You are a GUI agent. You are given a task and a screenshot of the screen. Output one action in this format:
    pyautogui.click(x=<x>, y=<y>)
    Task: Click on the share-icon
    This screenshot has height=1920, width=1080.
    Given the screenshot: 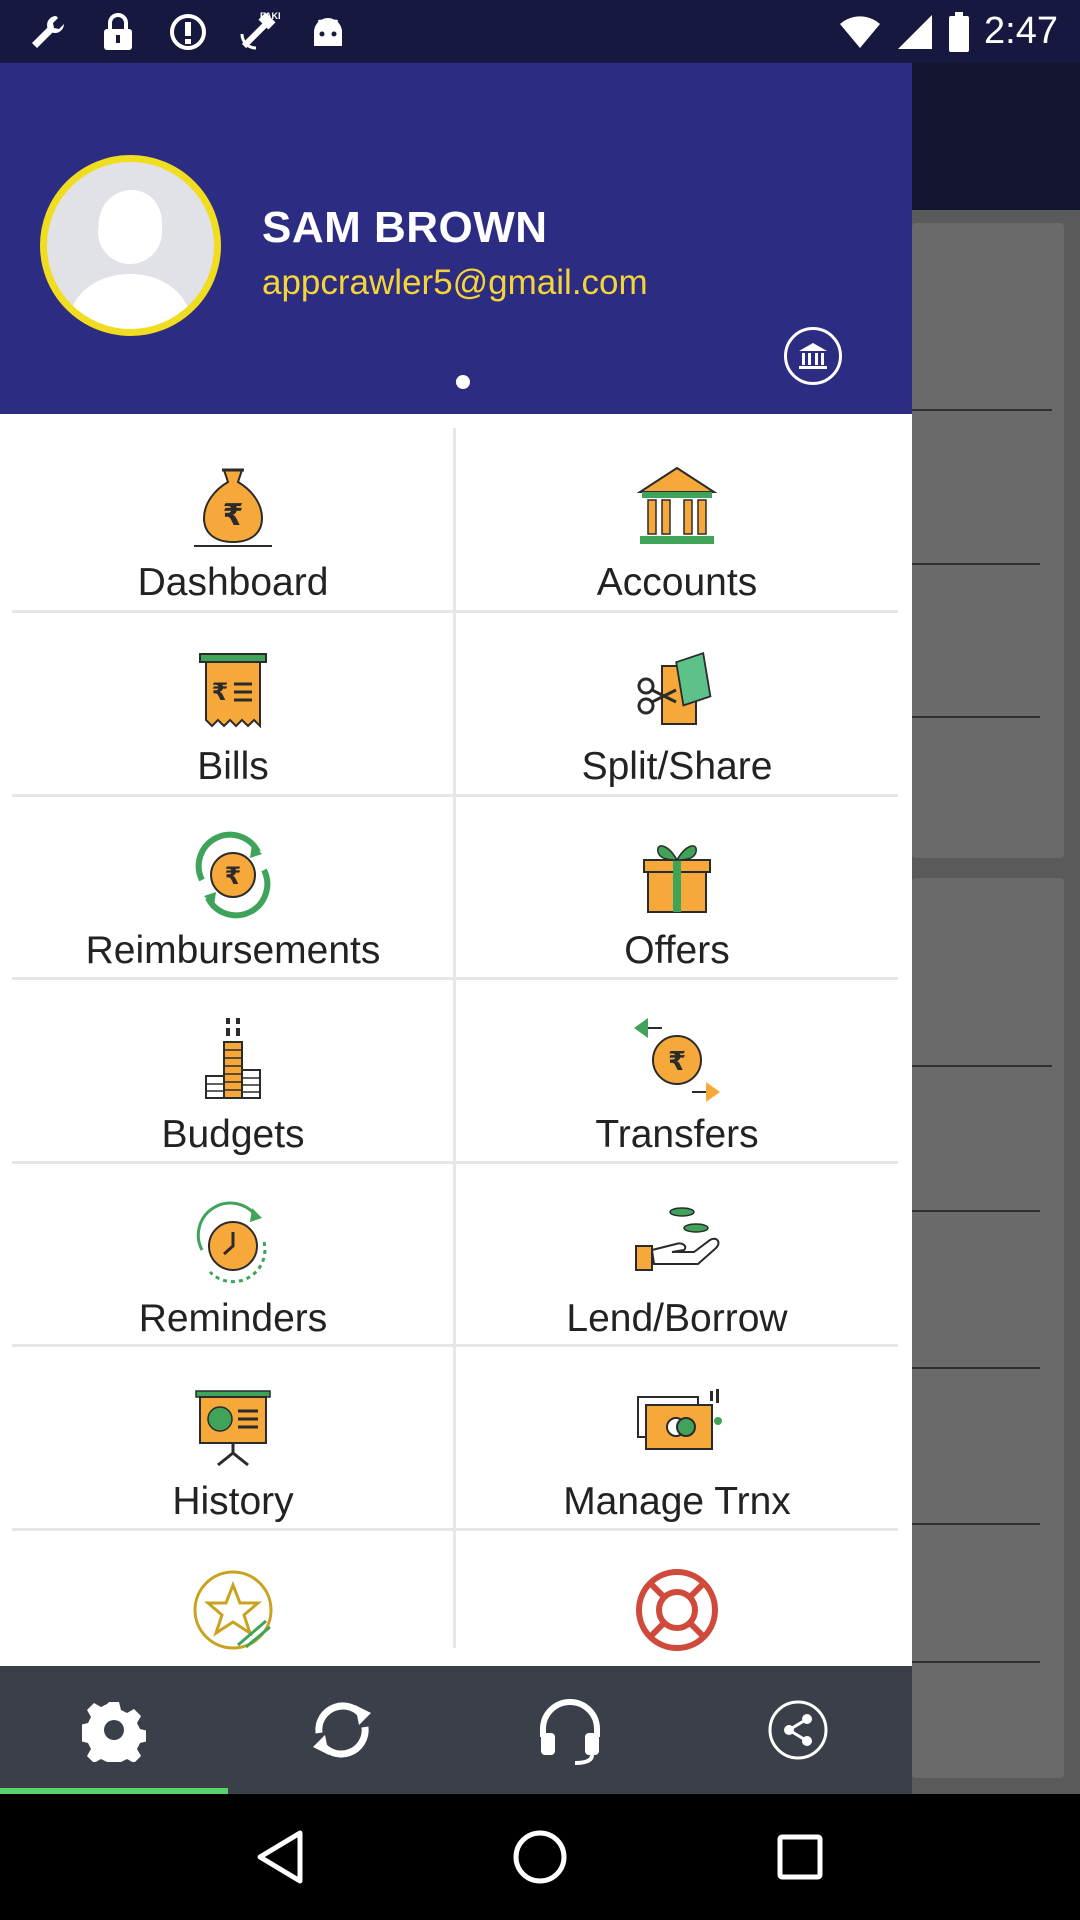 What is the action you would take?
    pyautogui.click(x=798, y=1730)
    